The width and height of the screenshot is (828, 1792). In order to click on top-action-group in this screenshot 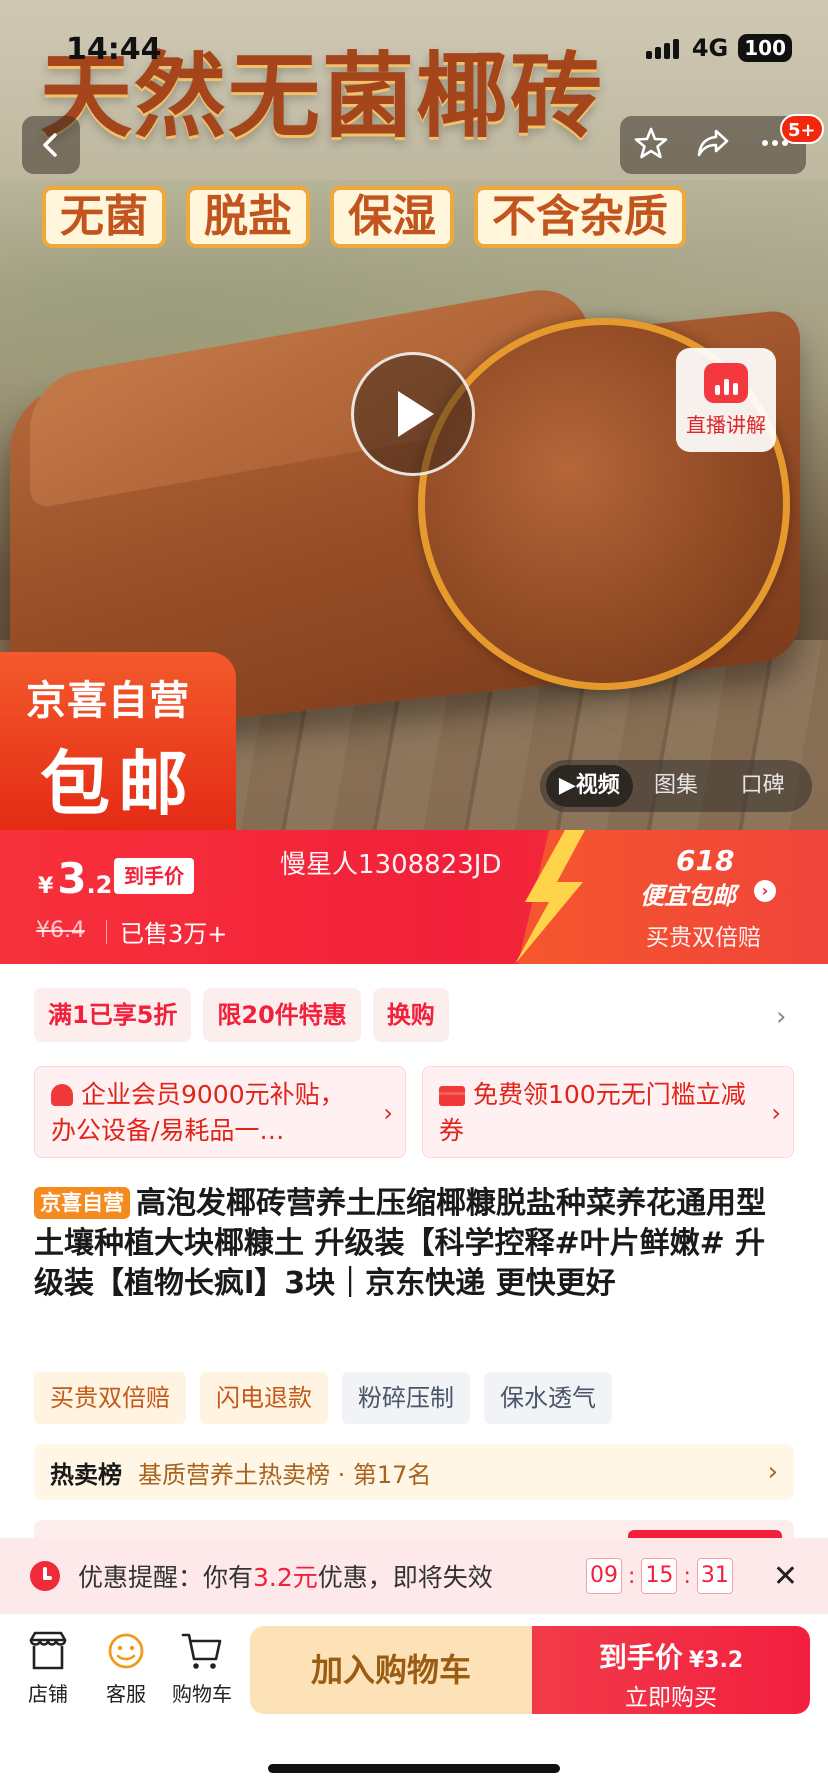, I will do `click(713, 145)`.